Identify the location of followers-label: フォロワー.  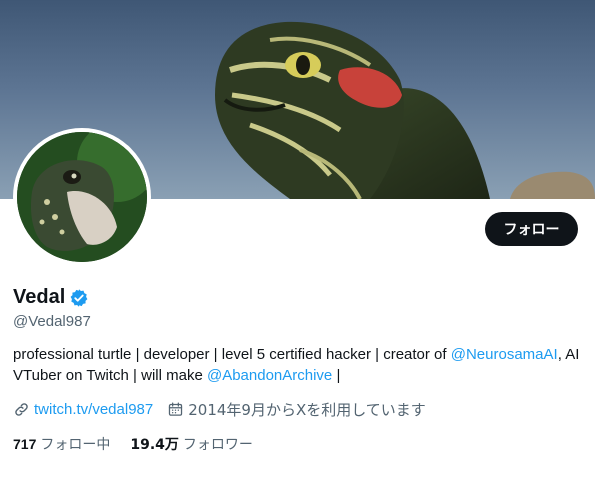
(217, 445).